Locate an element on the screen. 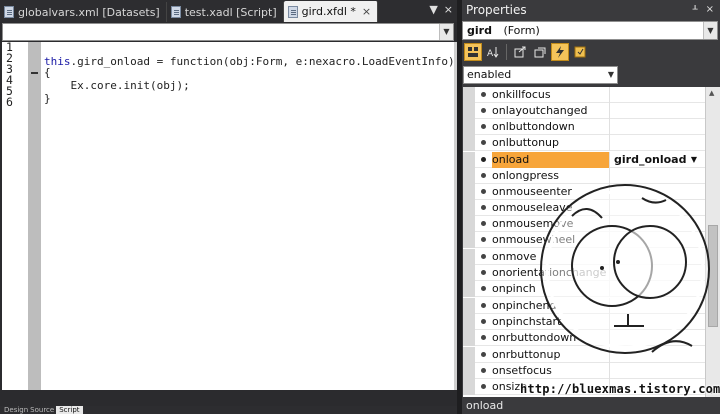 This screenshot has height=414, width=720. object-selector: gird (Form) ▼ is located at coordinates (590, 30).